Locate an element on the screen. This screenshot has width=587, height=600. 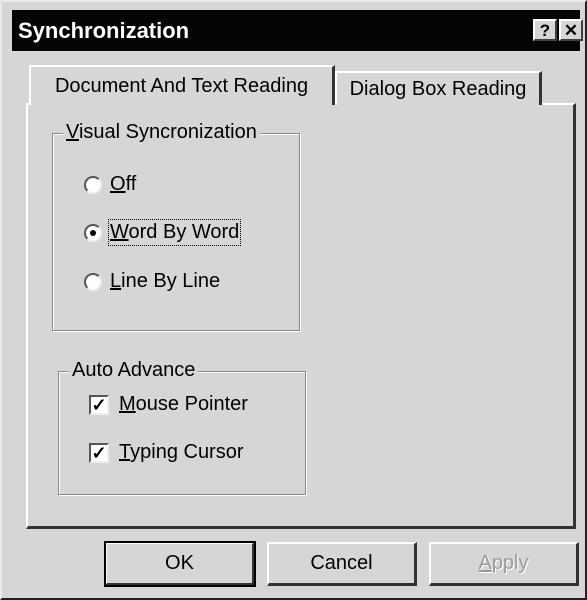
radio-button-word-by-word is located at coordinates (93, 232).